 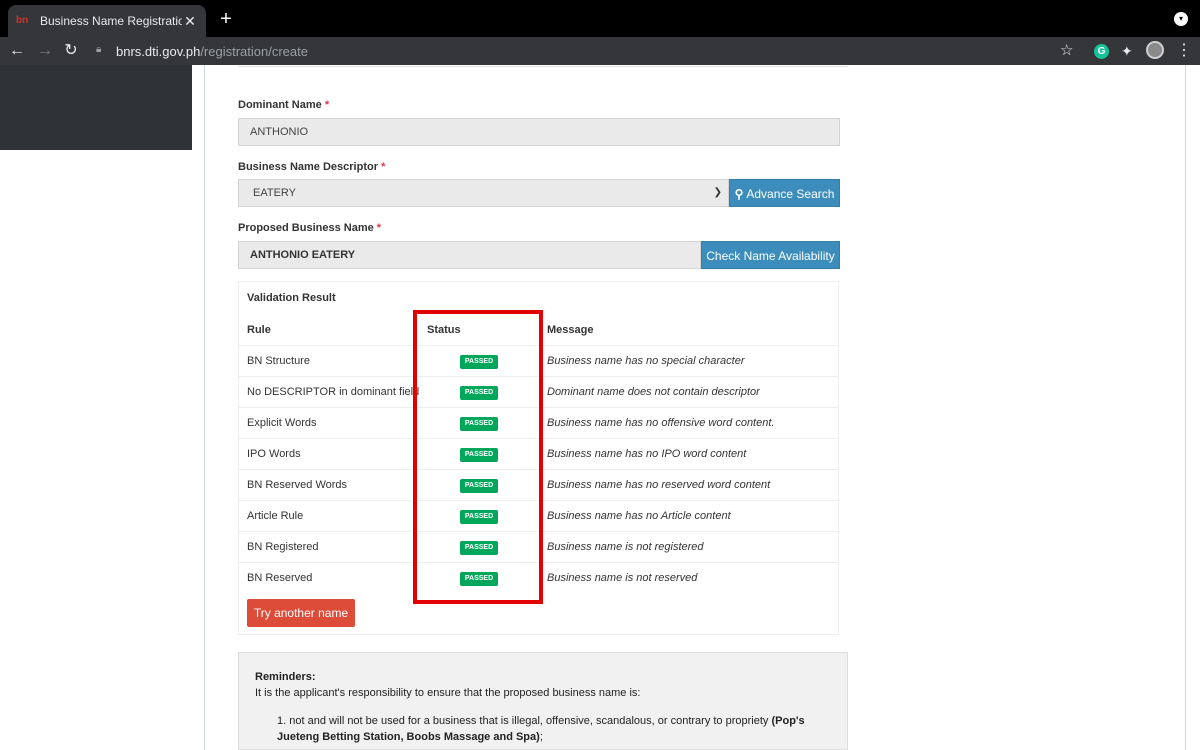 I want to click on descriptor-select: EATERY ❯, so click(x=483, y=193).